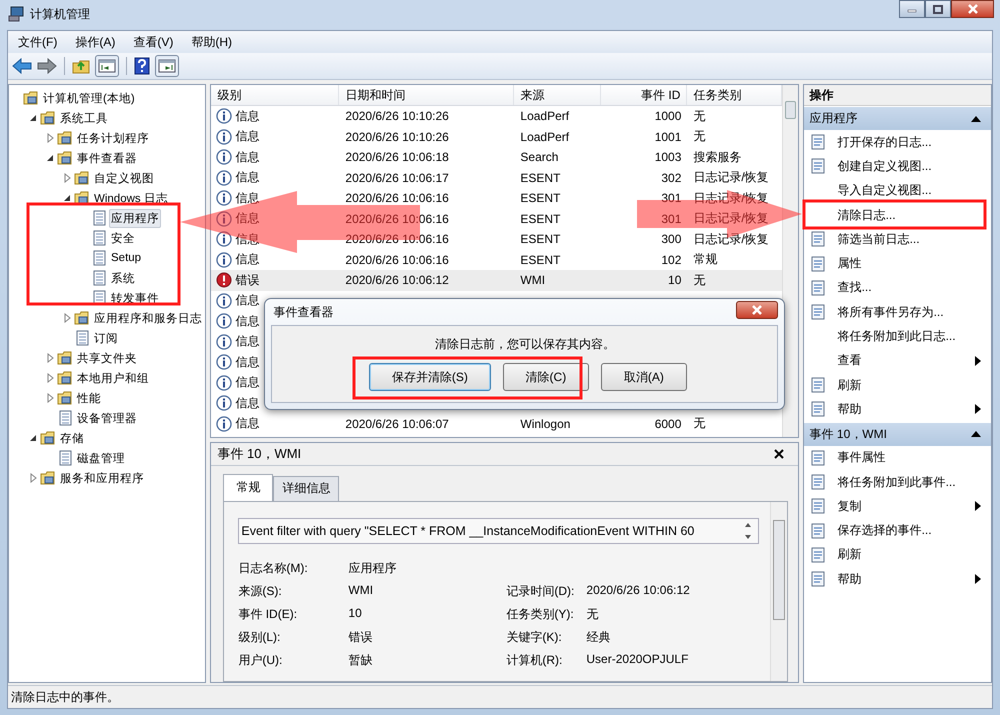  Describe the element at coordinates (361, 637) in the screenshot. I see `field-value: 错误` at that location.